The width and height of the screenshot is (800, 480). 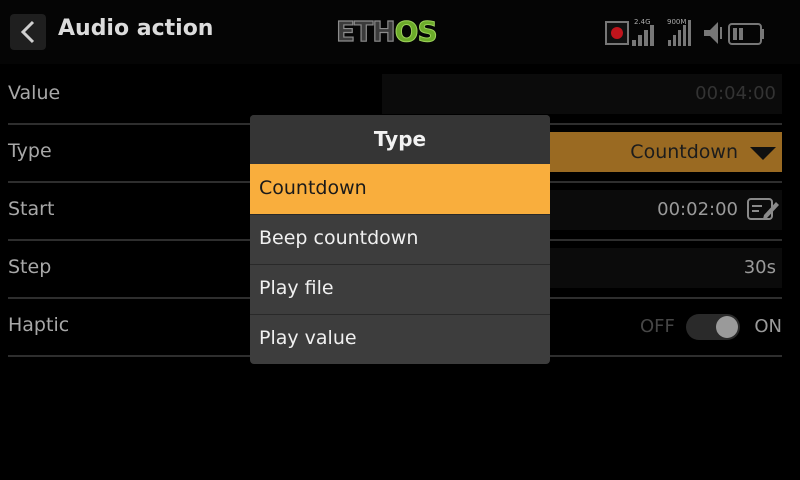 What do you see at coordinates (727, 327) in the screenshot?
I see `toggle-knob` at bounding box center [727, 327].